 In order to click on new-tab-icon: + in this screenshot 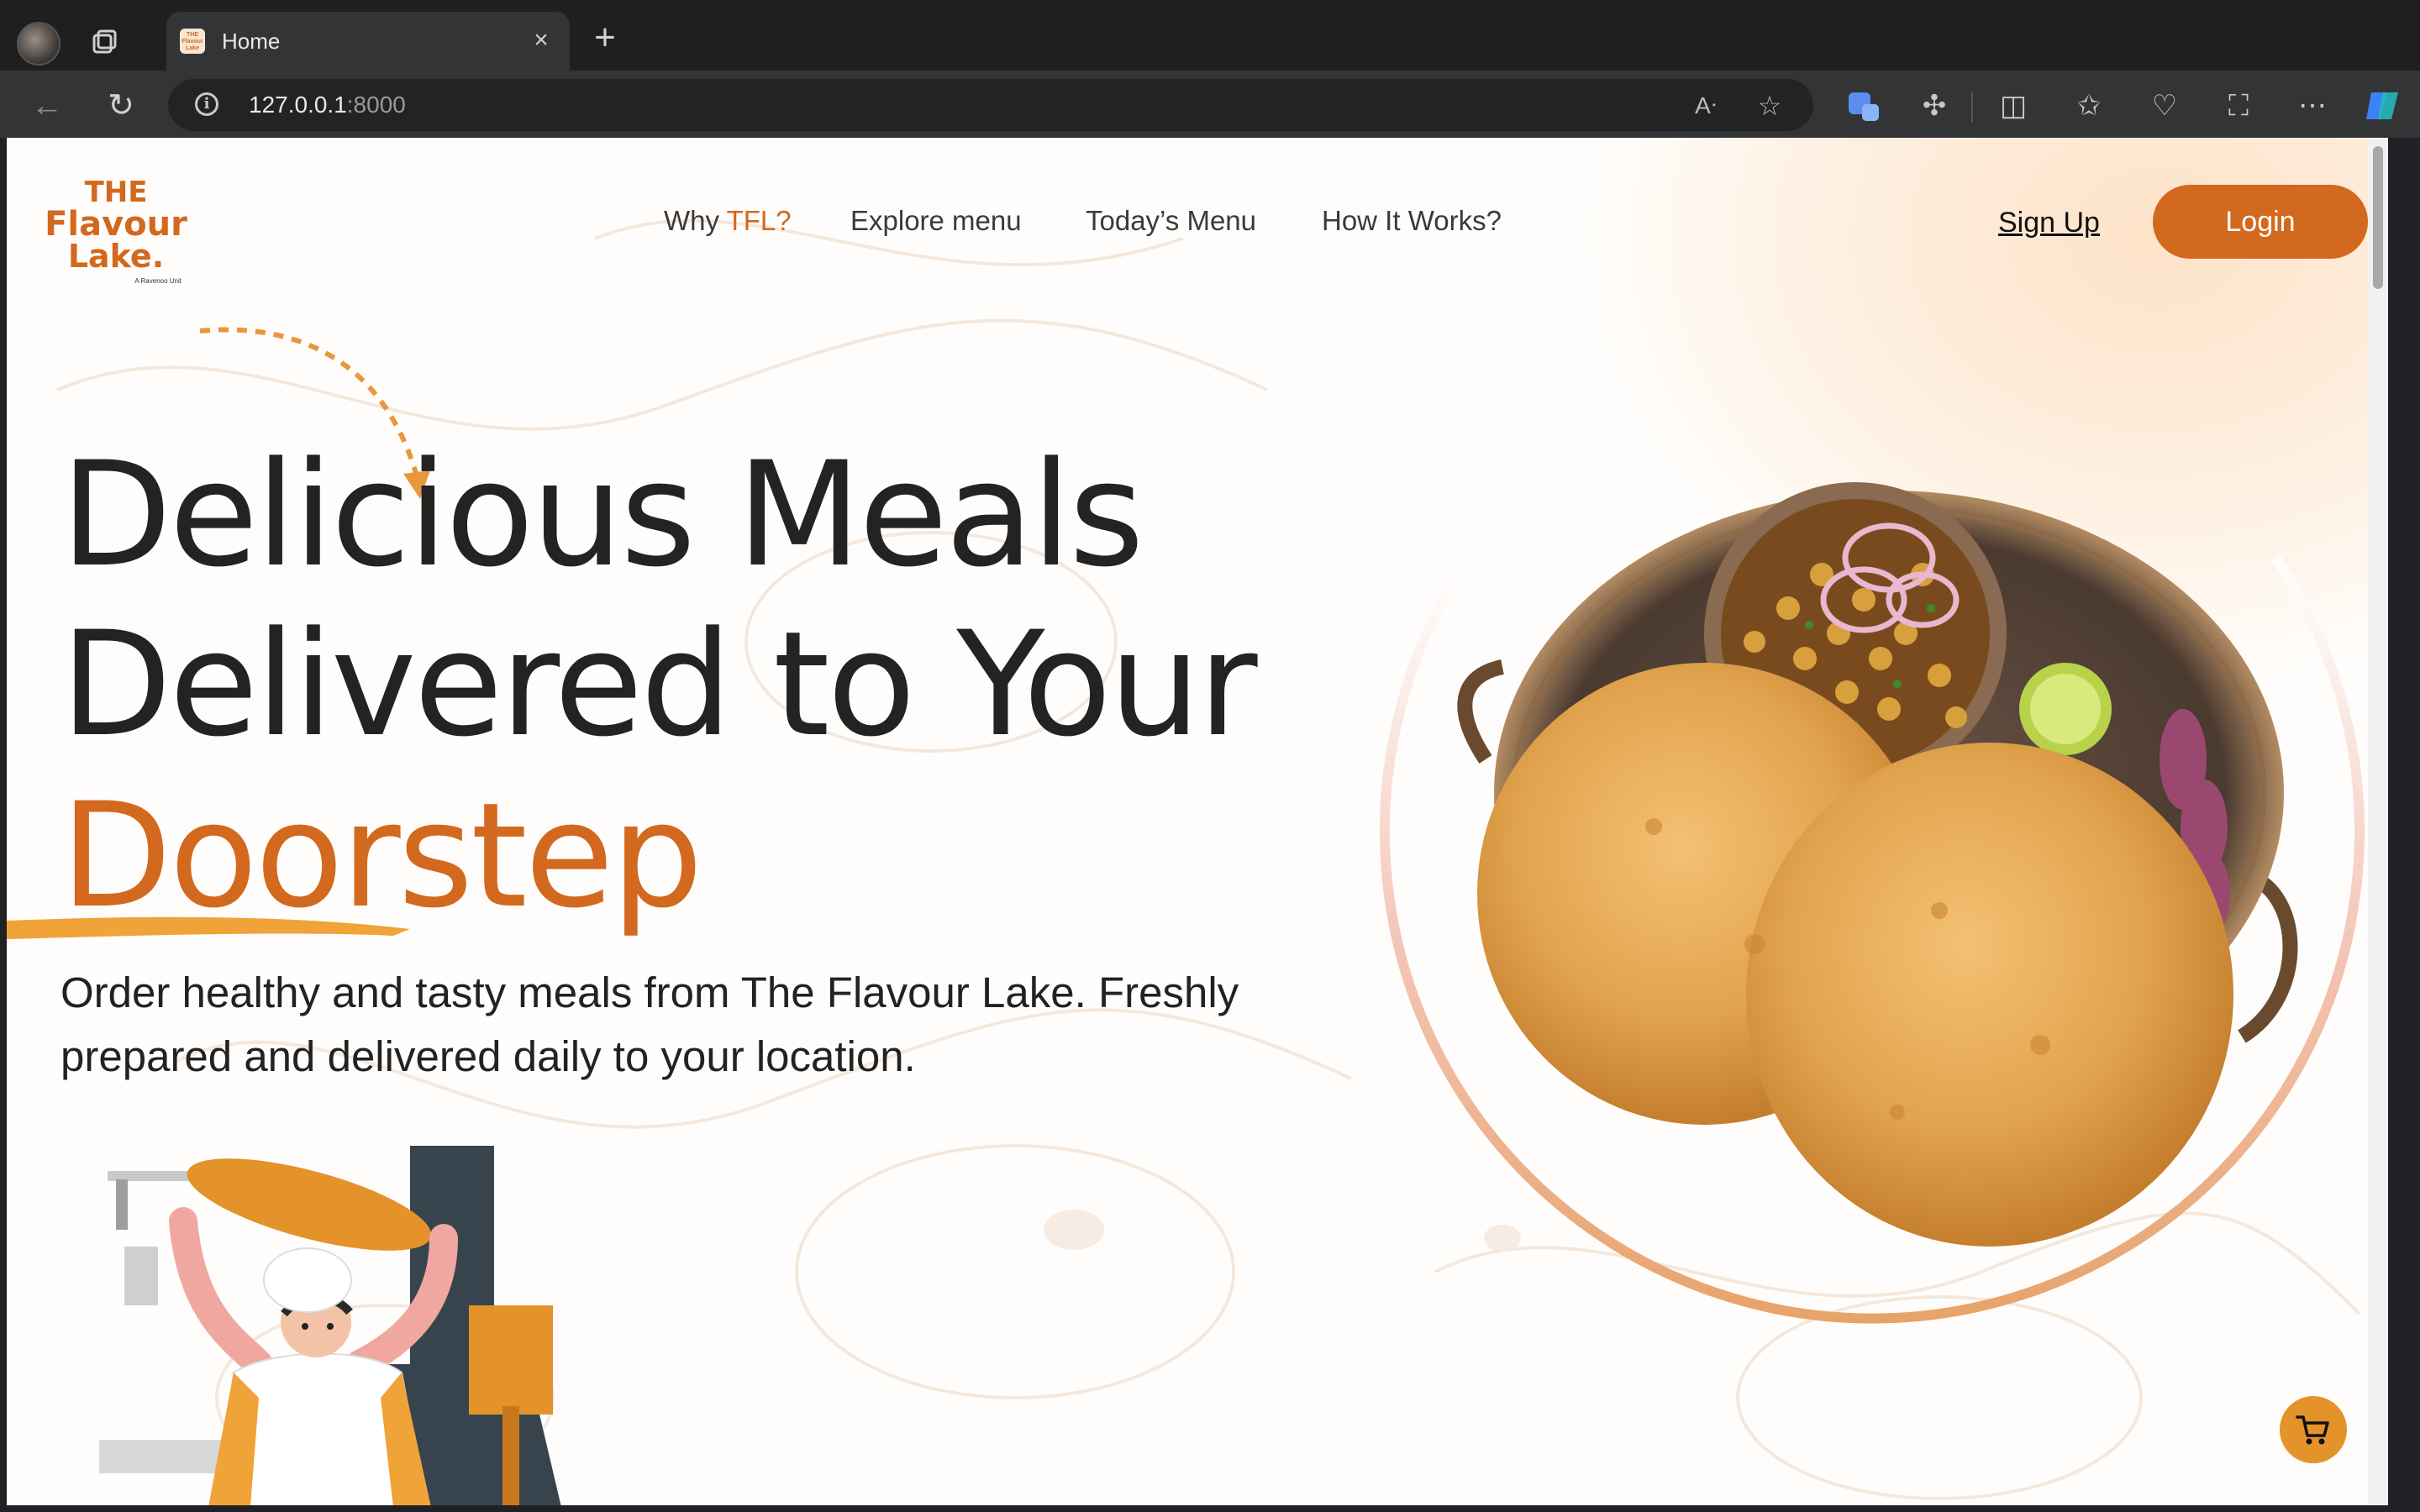, I will do `click(605, 37)`.